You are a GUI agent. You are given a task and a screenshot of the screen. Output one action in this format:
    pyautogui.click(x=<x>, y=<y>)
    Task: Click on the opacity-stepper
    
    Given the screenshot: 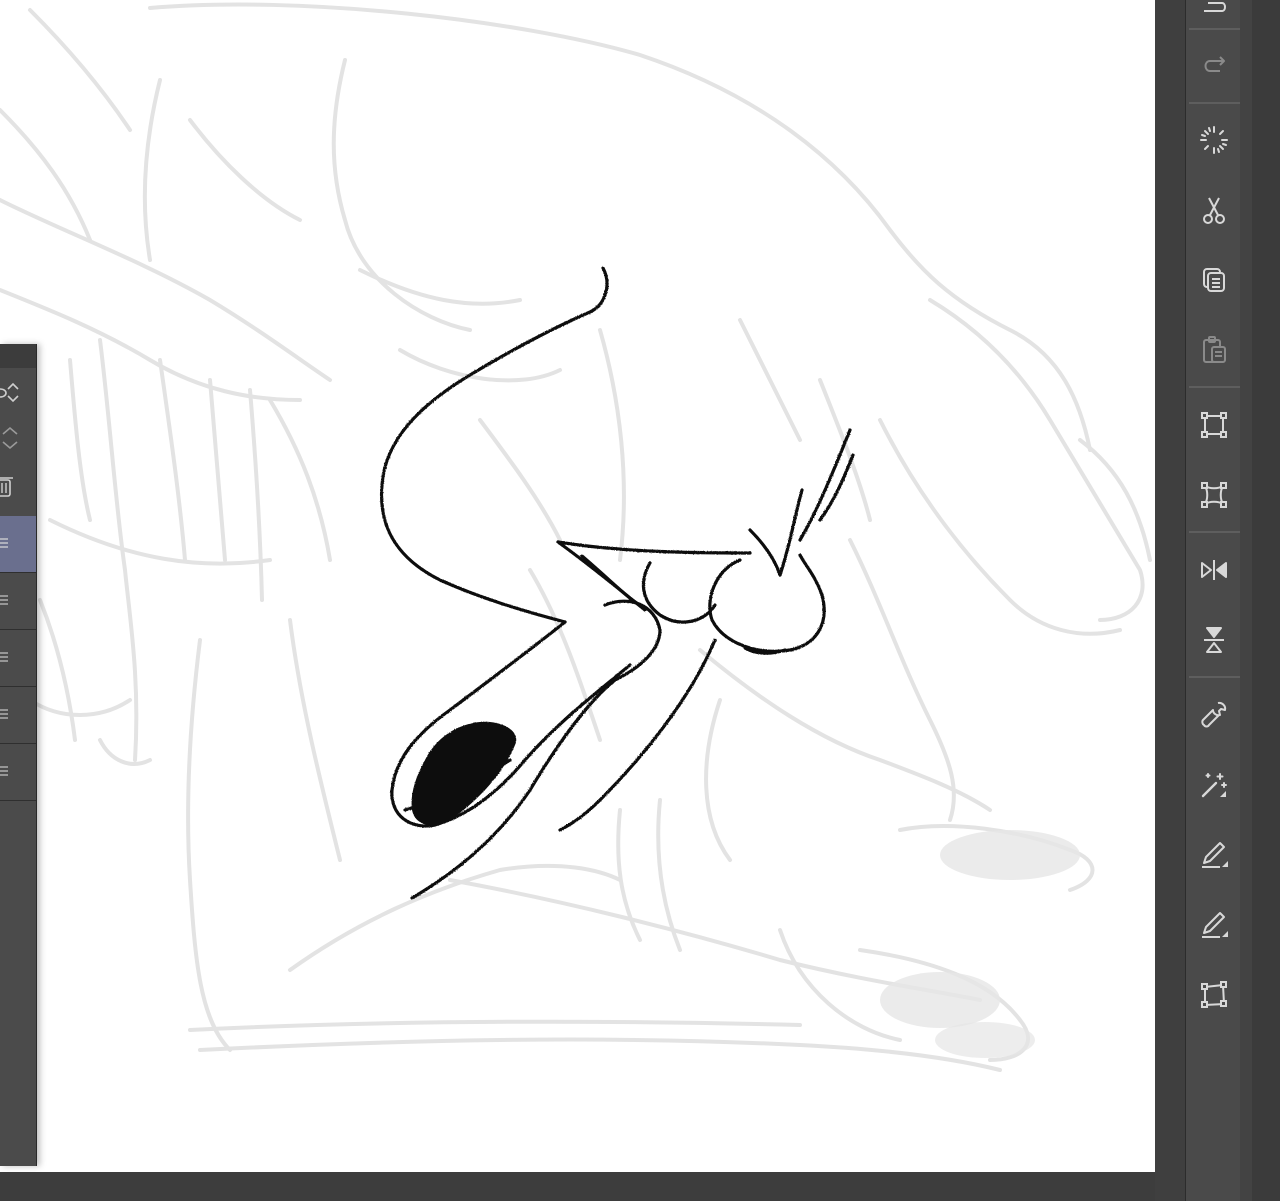 What is the action you would take?
    pyautogui.click(x=15, y=439)
    